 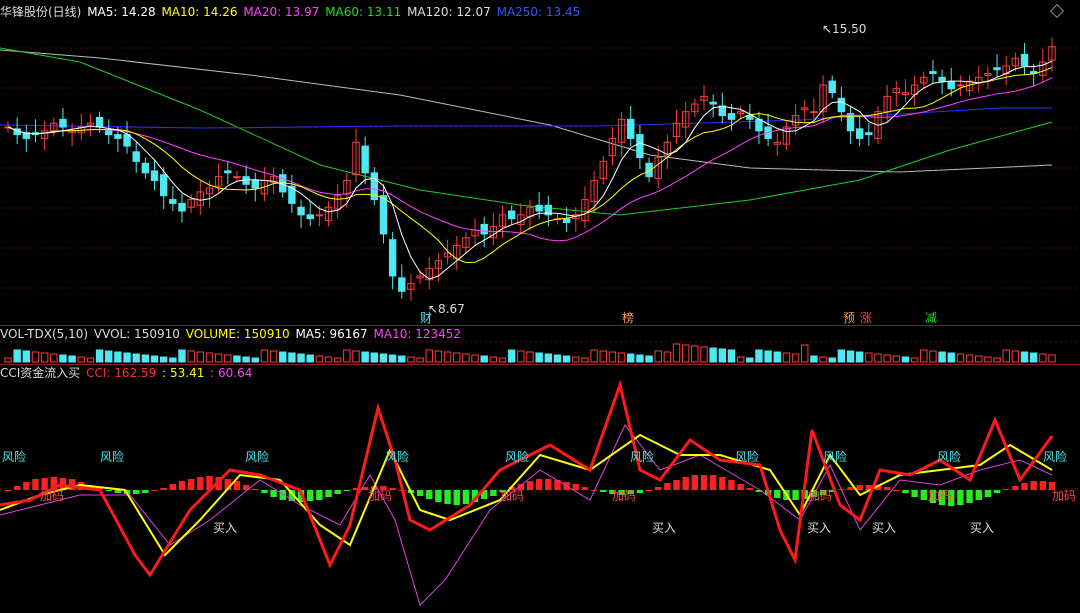 What do you see at coordinates (446, 309) in the screenshot?
I see `price-low-label: ↖8.67` at bounding box center [446, 309].